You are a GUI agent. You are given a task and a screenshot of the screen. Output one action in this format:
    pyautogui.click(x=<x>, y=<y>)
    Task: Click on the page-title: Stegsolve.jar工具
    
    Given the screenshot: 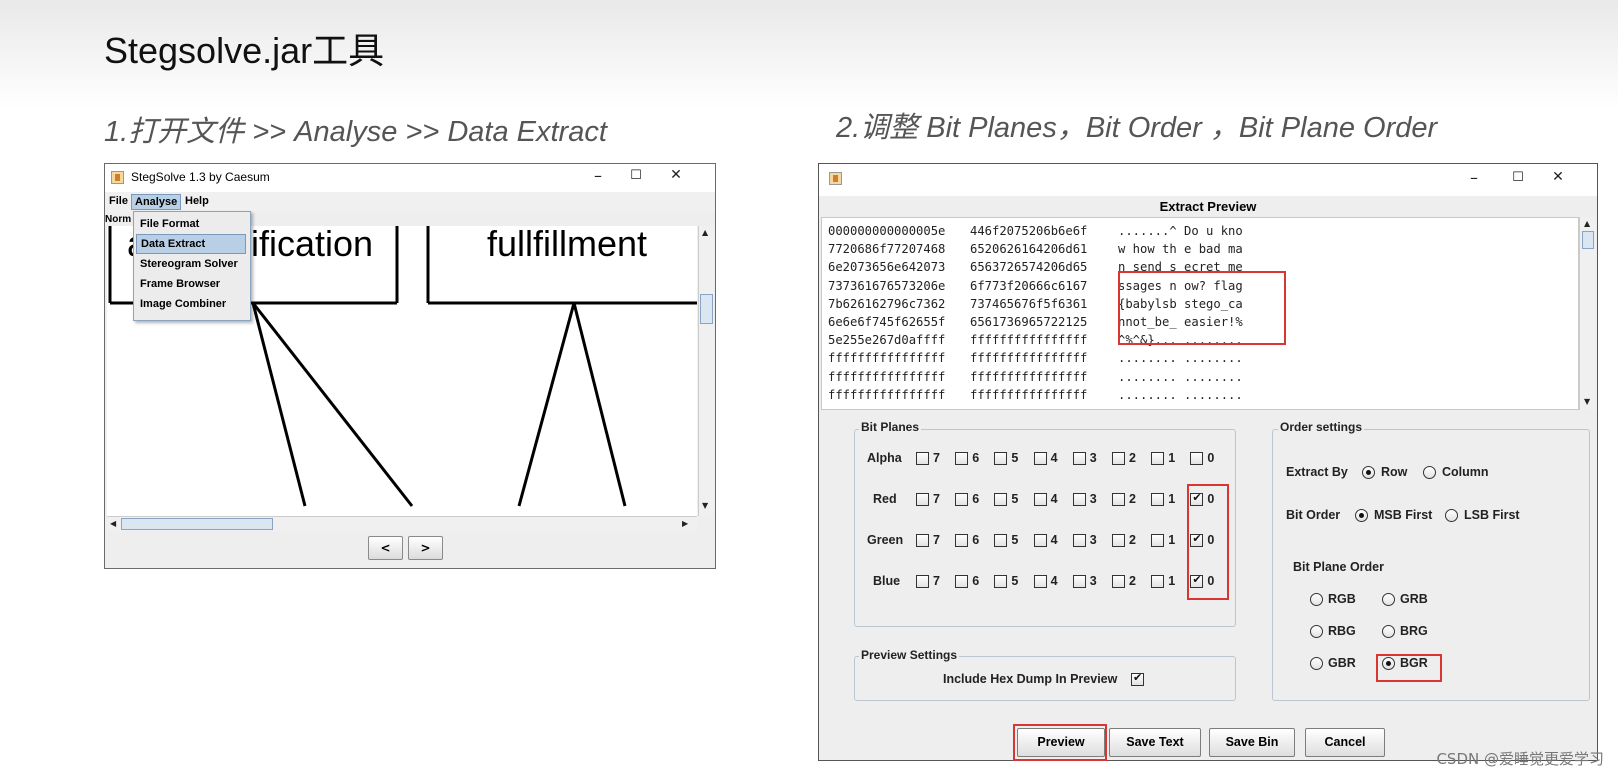 What is the action you would take?
    pyautogui.click(x=244, y=50)
    